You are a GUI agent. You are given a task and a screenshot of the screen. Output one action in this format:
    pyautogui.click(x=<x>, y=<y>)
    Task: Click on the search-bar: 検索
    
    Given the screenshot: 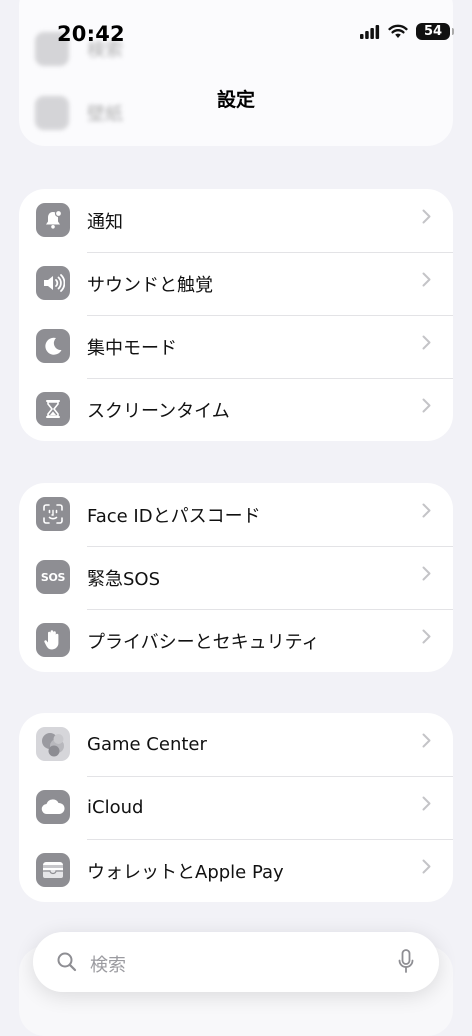 What is the action you would take?
    pyautogui.click(x=236, y=962)
    